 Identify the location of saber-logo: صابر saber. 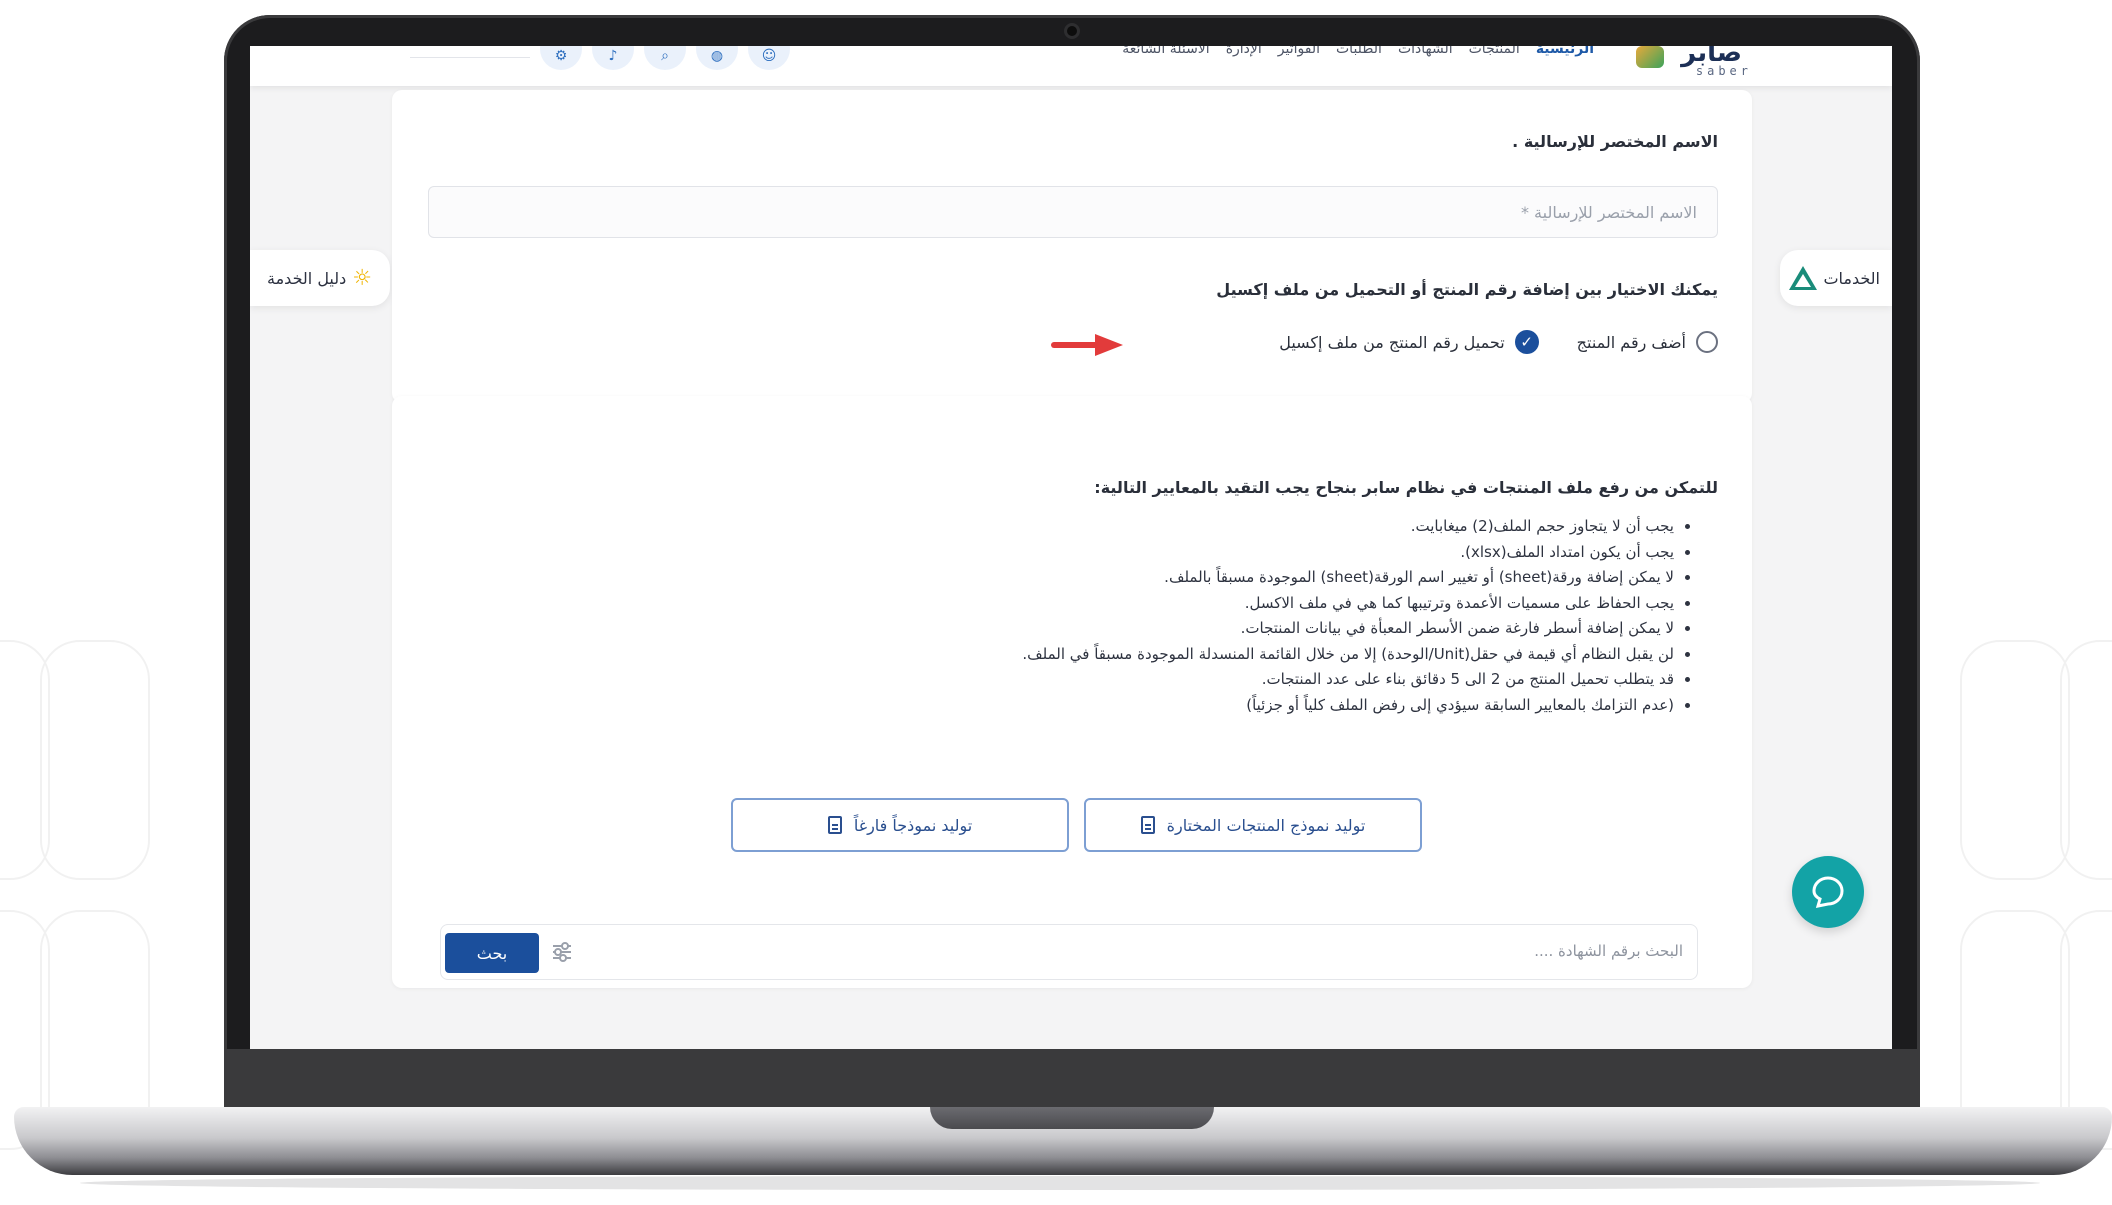
(1688, 62).